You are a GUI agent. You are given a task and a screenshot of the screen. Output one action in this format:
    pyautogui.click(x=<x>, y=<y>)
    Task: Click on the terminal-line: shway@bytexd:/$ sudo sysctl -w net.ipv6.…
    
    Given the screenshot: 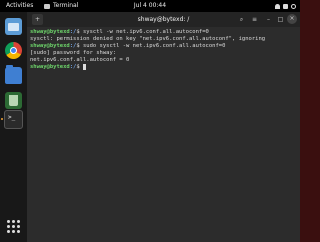 What is the action you would take?
    pyautogui.click(x=163, y=46)
    